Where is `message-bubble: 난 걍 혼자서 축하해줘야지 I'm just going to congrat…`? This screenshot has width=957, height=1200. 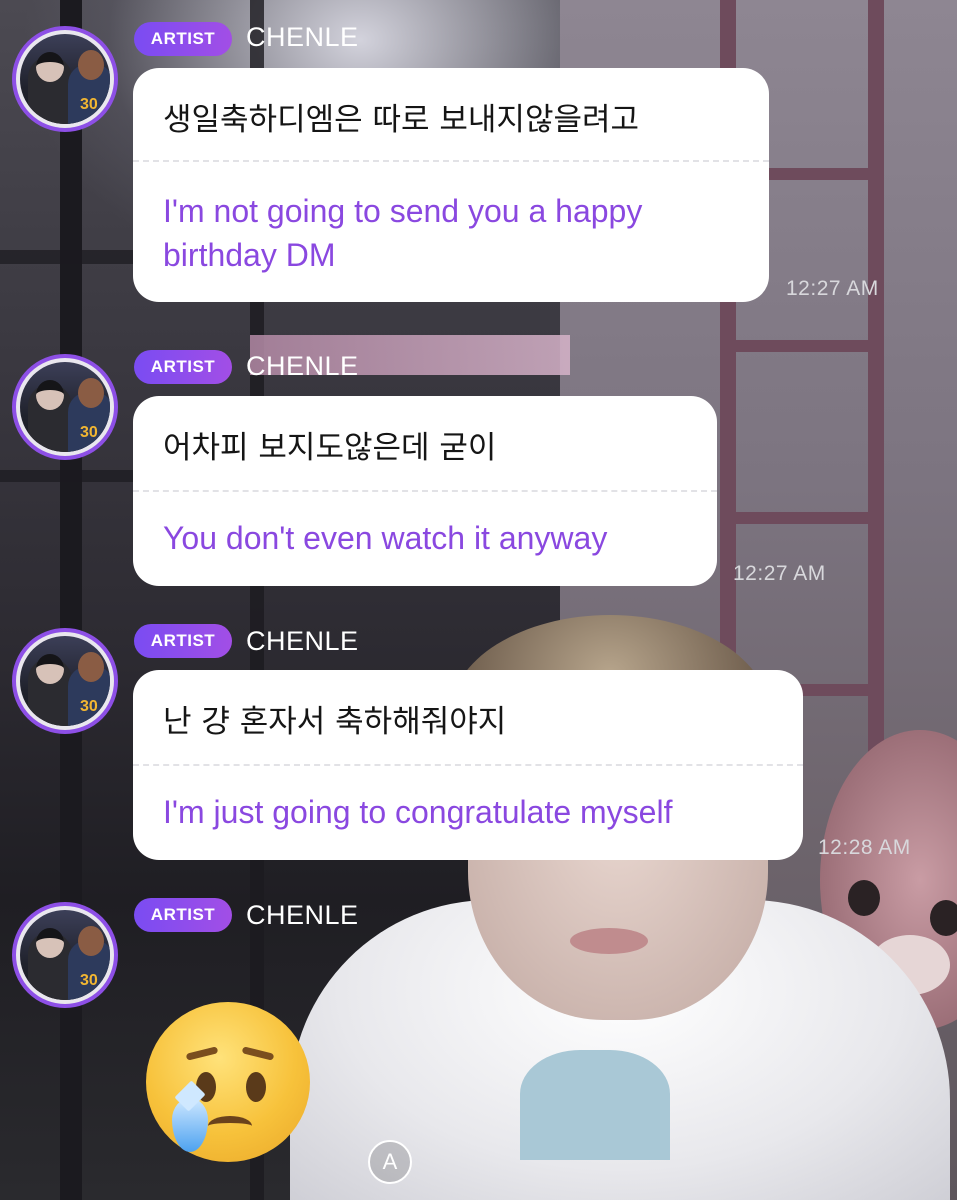 message-bubble: 난 걍 혼자서 축하해줘야지 I'm just going to congrat… is located at coordinates (468, 765).